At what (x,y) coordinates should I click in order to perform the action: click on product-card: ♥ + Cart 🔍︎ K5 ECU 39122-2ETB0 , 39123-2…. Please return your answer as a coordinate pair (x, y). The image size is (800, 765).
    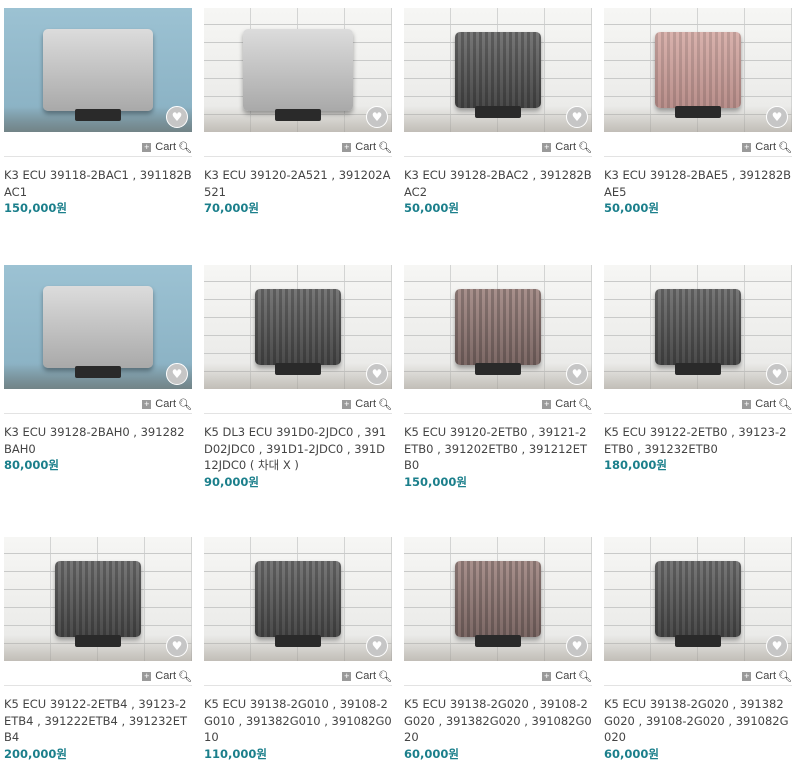
    Looking at the image, I should click on (698, 369).